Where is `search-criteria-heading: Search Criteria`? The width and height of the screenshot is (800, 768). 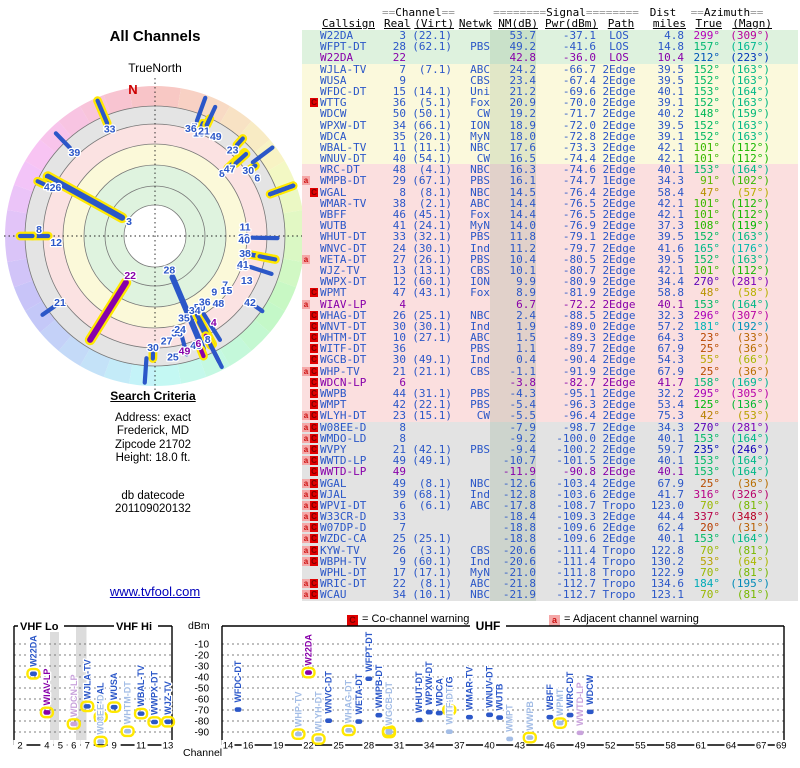
search-criteria-heading: Search Criteria is located at coordinates (153, 396).